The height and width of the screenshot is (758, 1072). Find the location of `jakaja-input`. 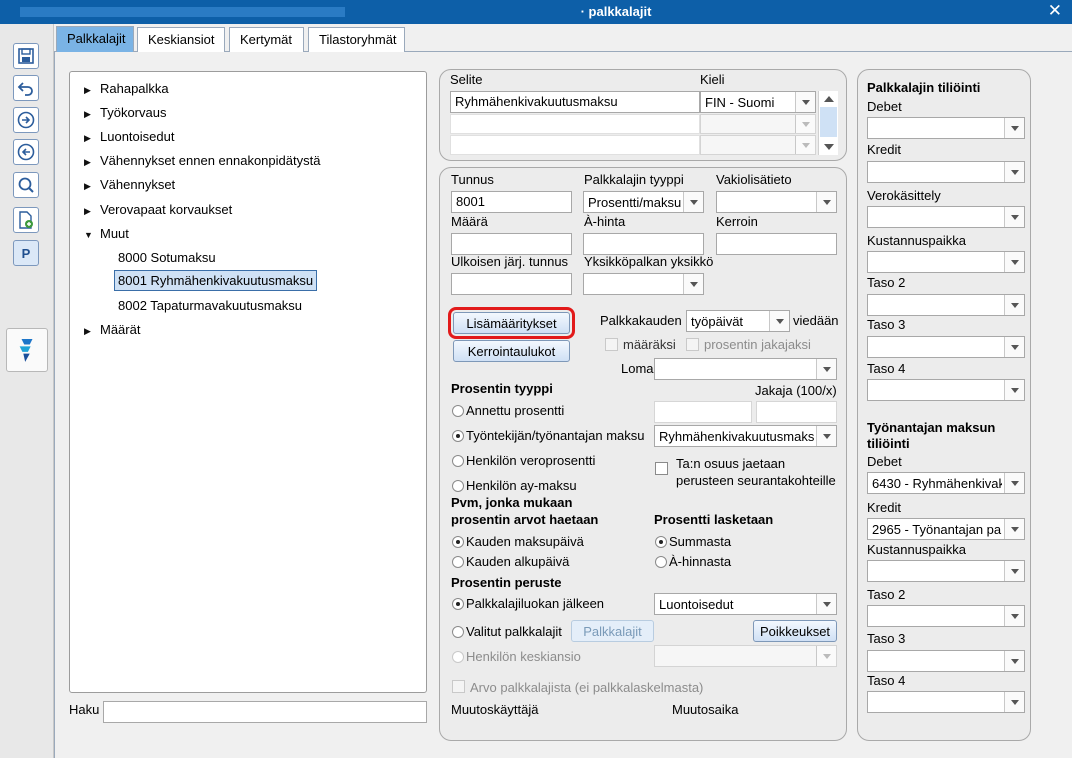

jakaja-input is located at coordinates (796, 412).